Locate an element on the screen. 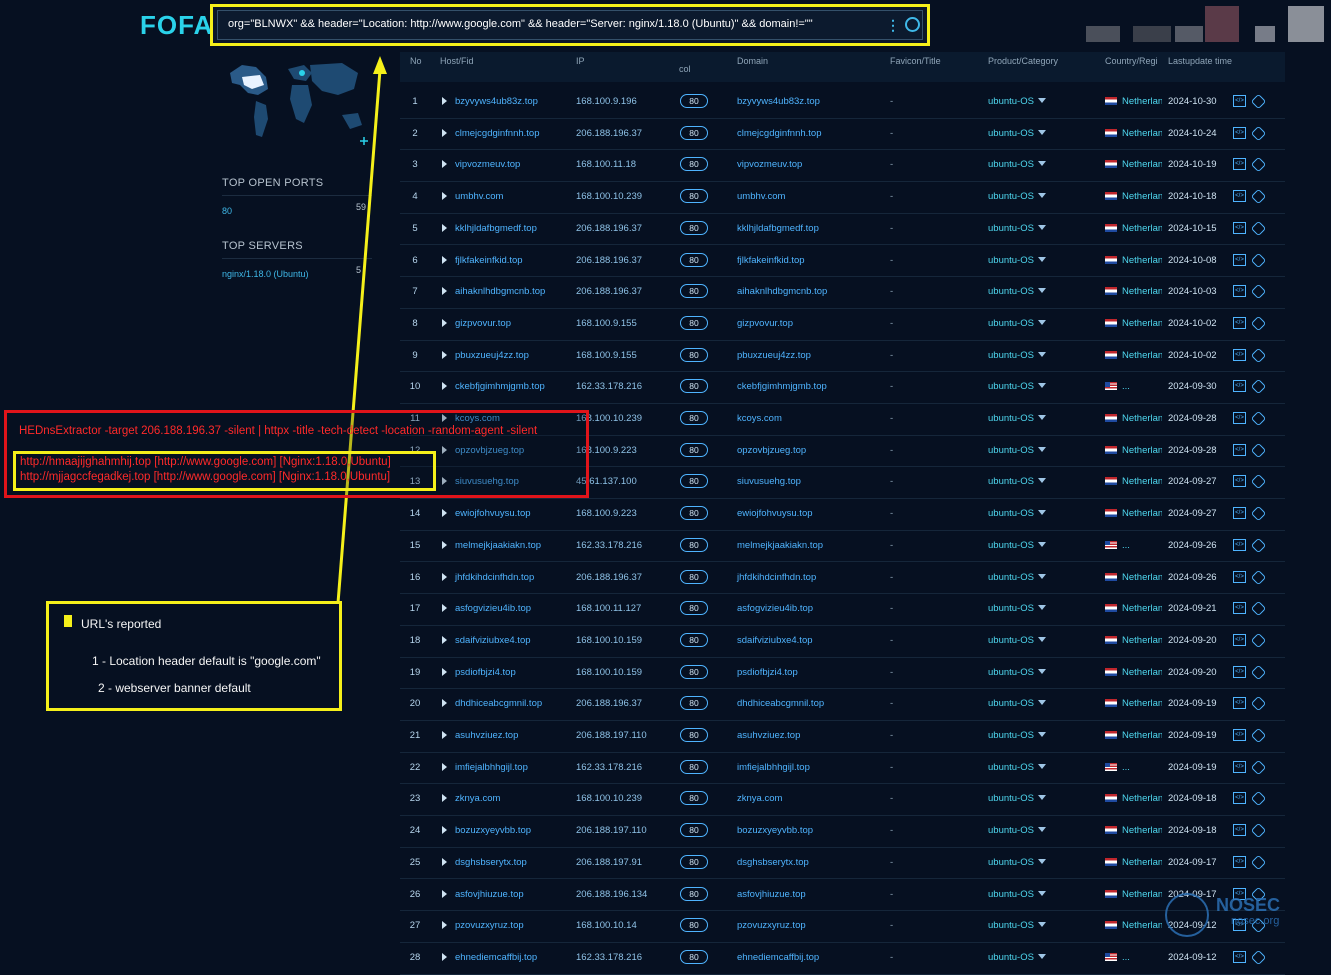  domain-link: jhfdkihdcinfhdn.top is located at coordinates (776, 577).